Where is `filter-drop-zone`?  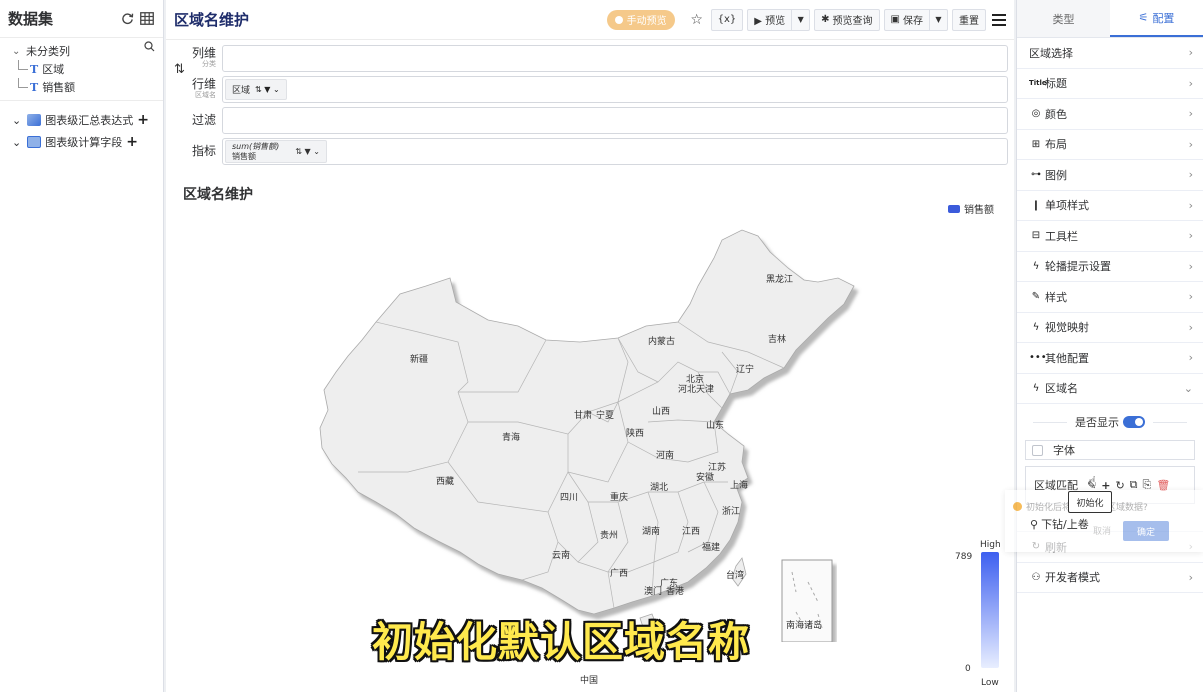
filter-drop-zone is located at coordinates (615, 120).